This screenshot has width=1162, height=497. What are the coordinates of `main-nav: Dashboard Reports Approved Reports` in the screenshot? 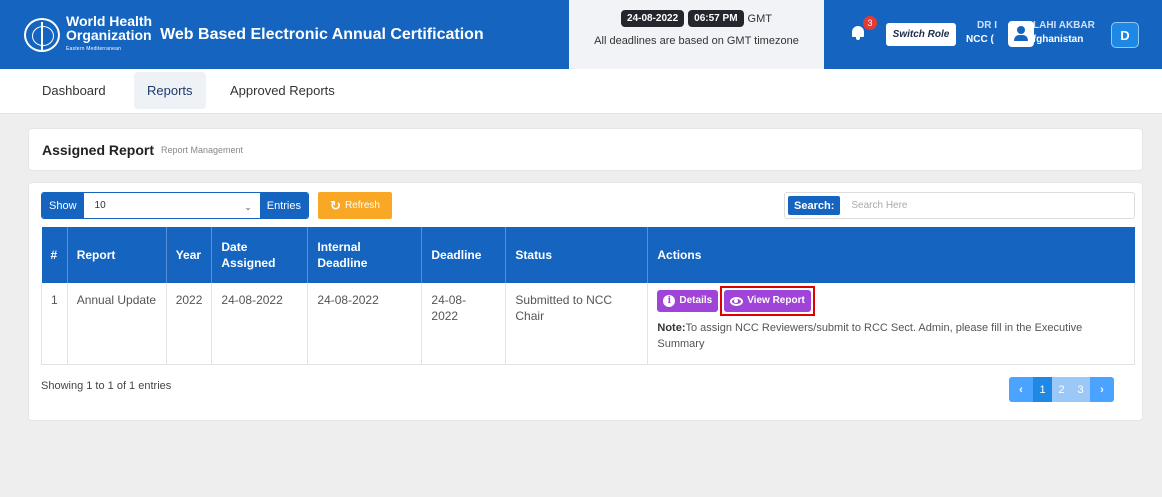 It's located at (581, 91).